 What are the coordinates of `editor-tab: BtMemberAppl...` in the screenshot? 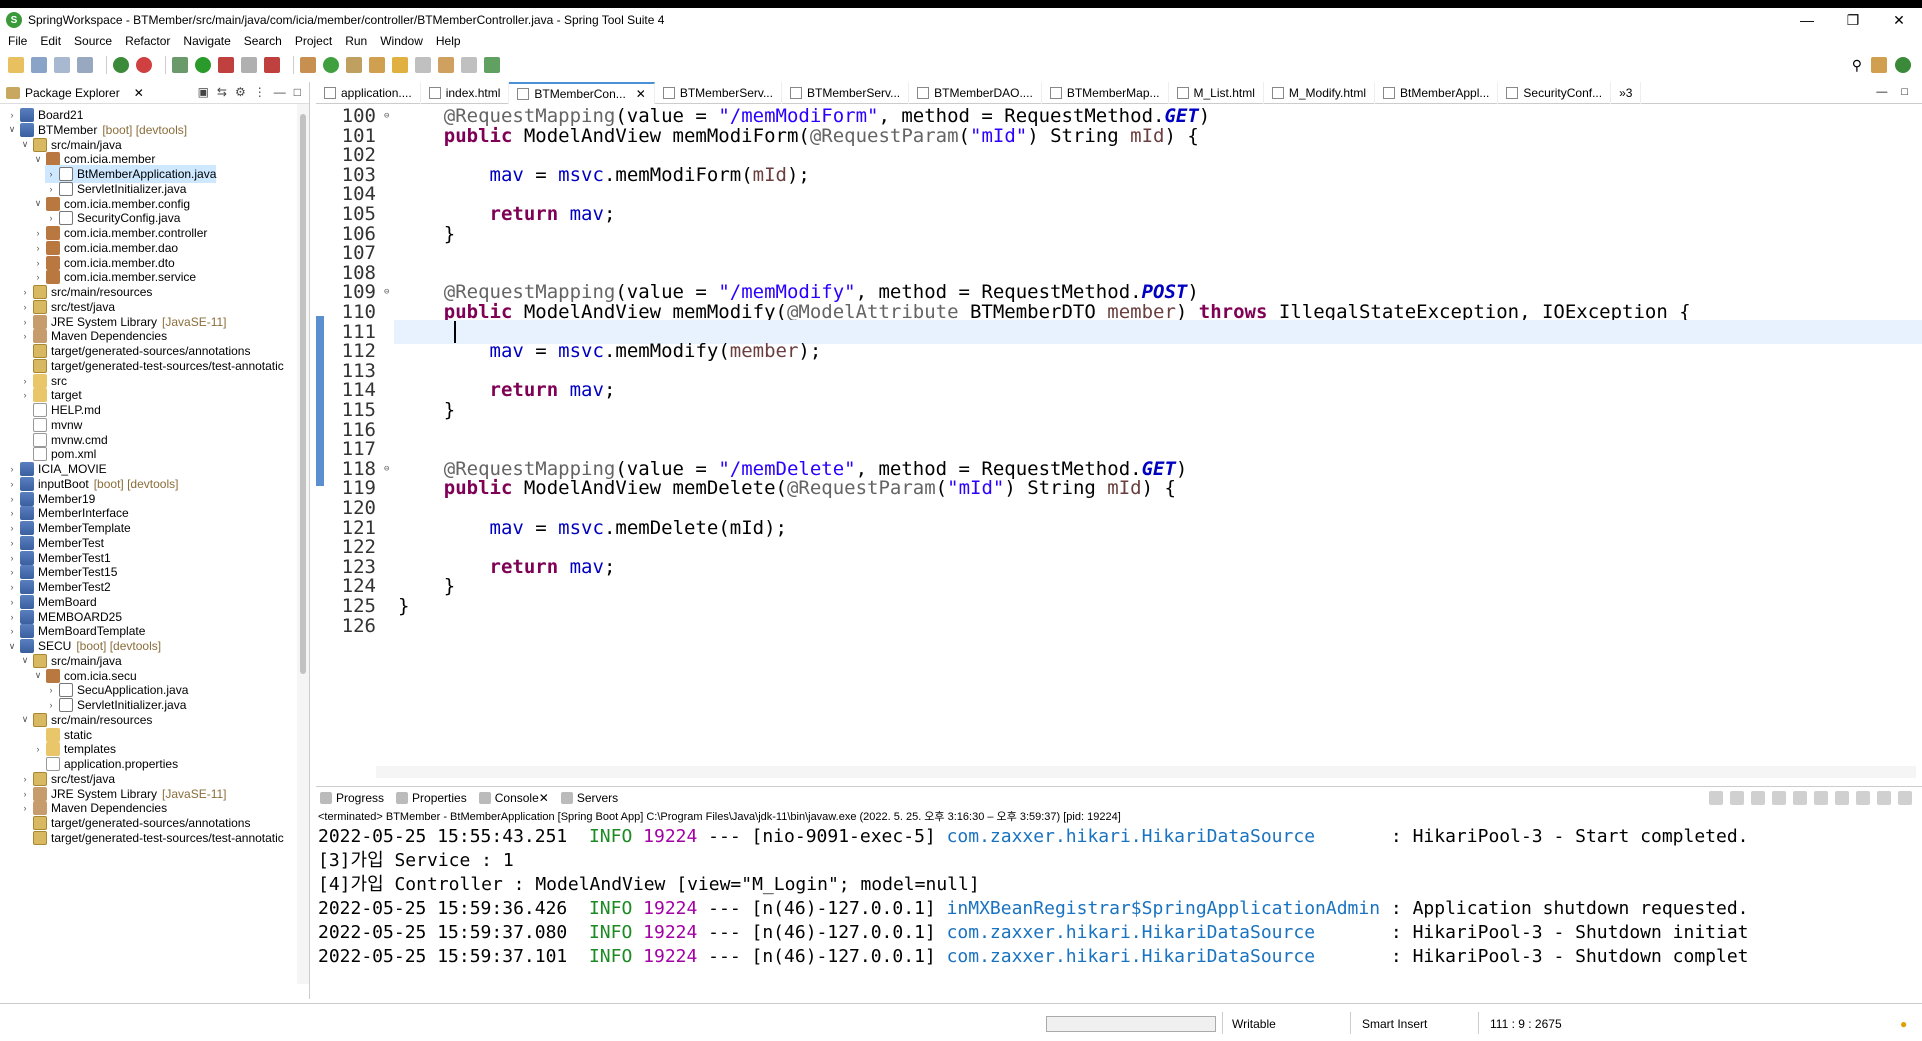 It's located at (1437, 92).